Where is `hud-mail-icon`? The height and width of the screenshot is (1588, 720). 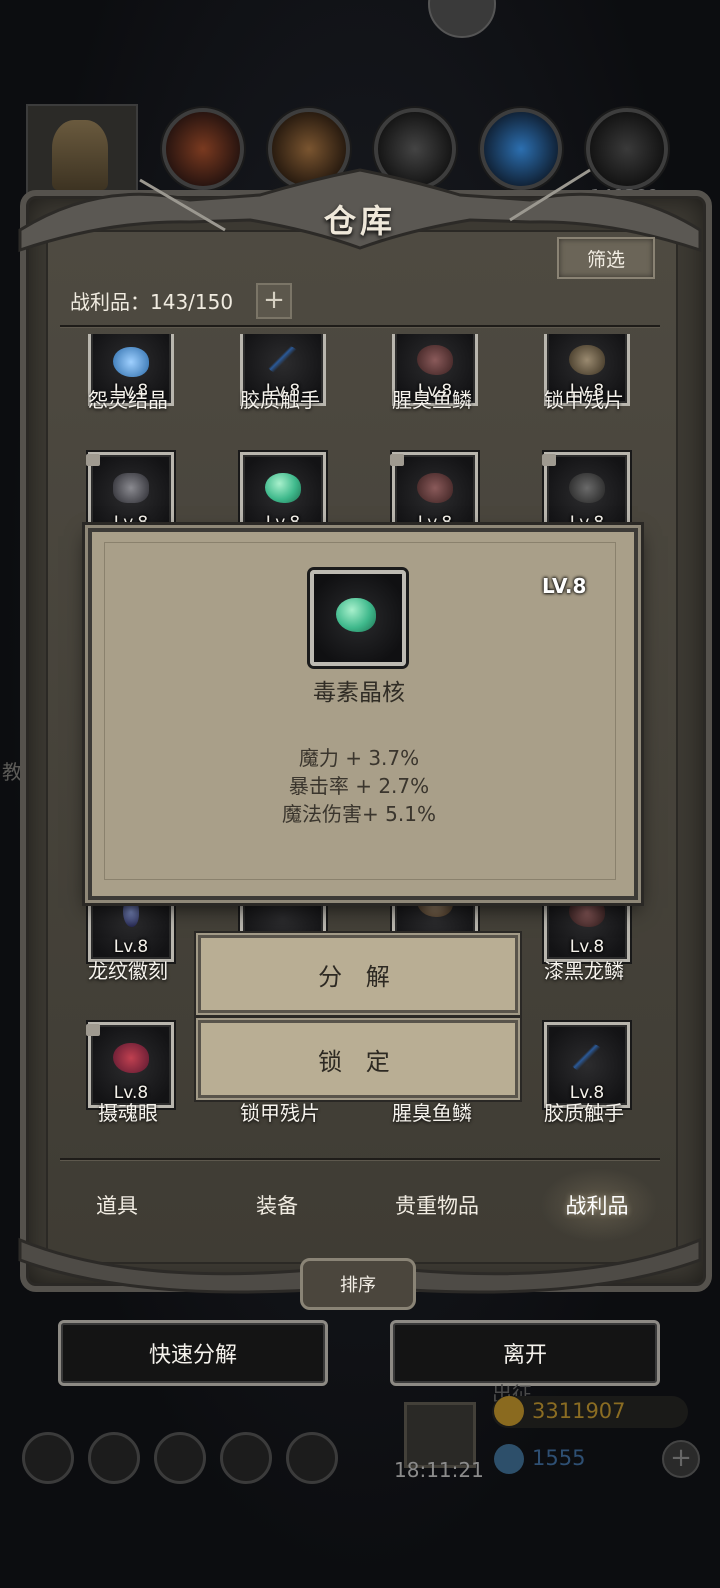
hud-mail-icon is located at coordinates (246, 1458).